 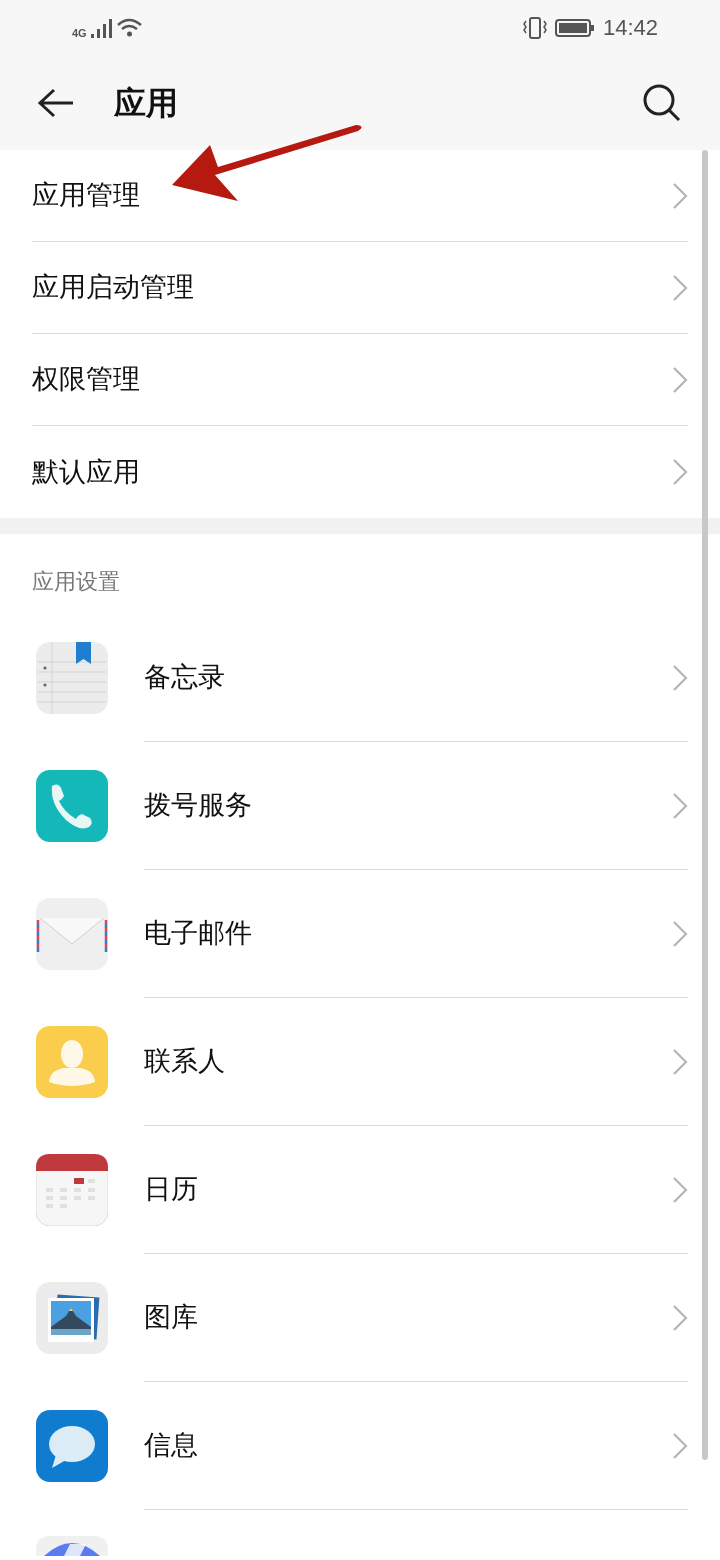 What do you see at coordinates (79, 34) in the screenshot?
I see `network-type: 4G` at bounding box center [79, 34].